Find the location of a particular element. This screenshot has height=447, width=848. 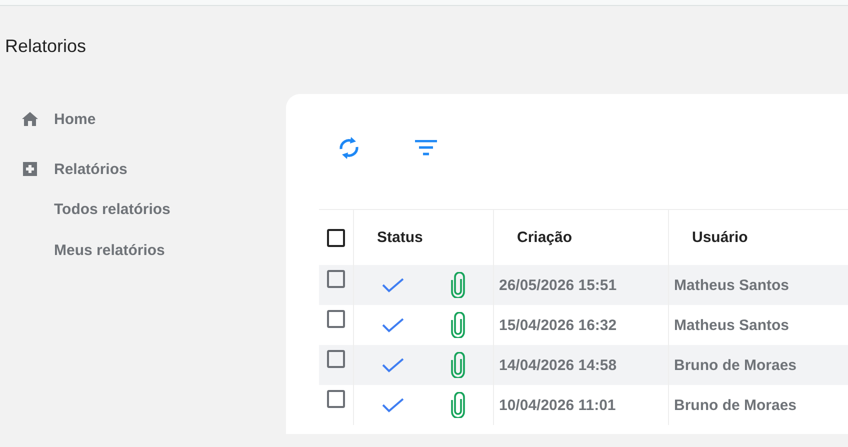

select-all-checkbox is located at coordinates (336, 237).